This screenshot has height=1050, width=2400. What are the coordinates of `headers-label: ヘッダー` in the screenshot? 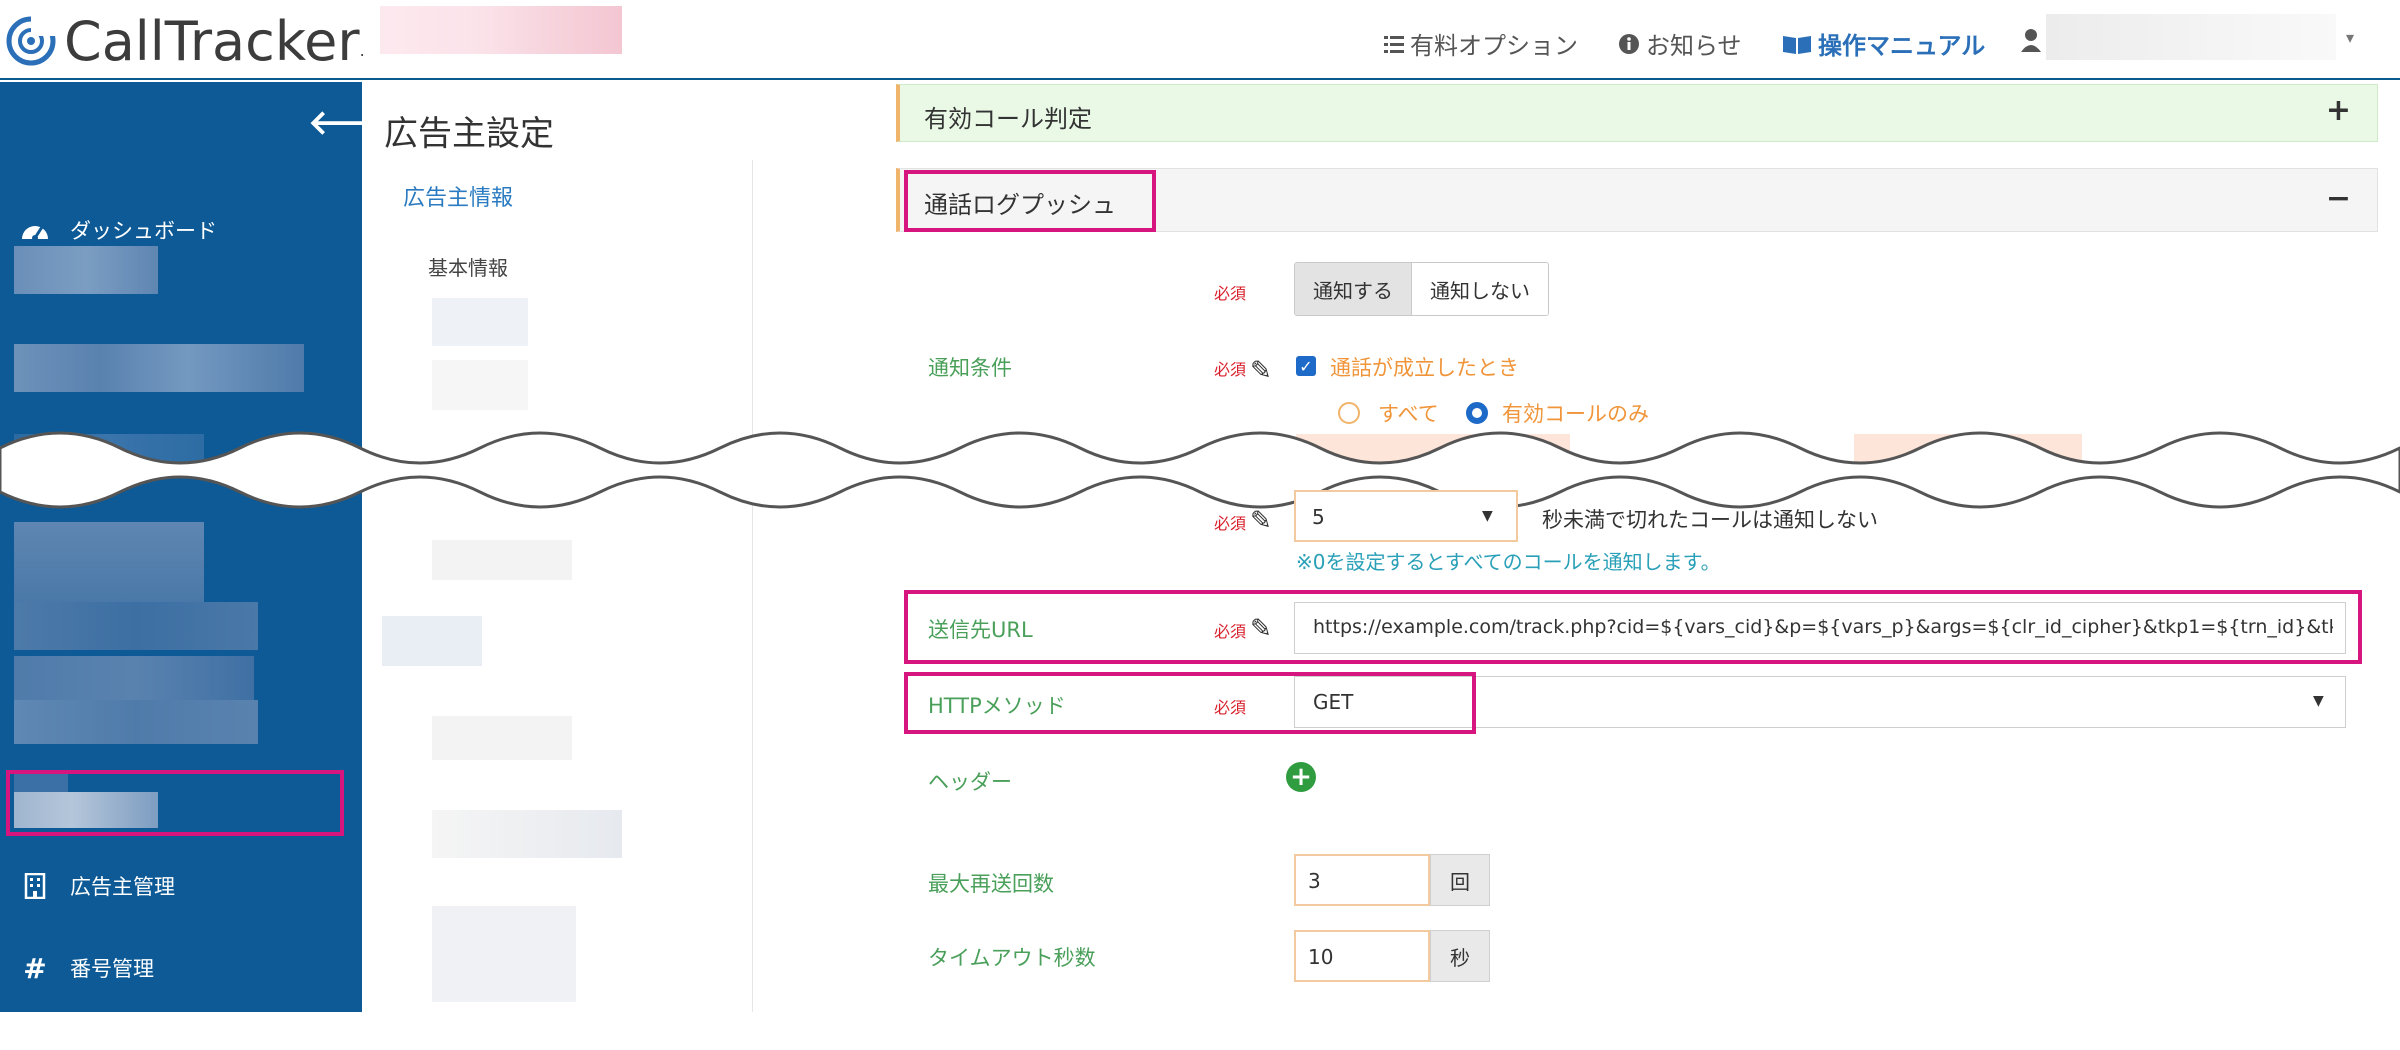 It's located at (970, 782).